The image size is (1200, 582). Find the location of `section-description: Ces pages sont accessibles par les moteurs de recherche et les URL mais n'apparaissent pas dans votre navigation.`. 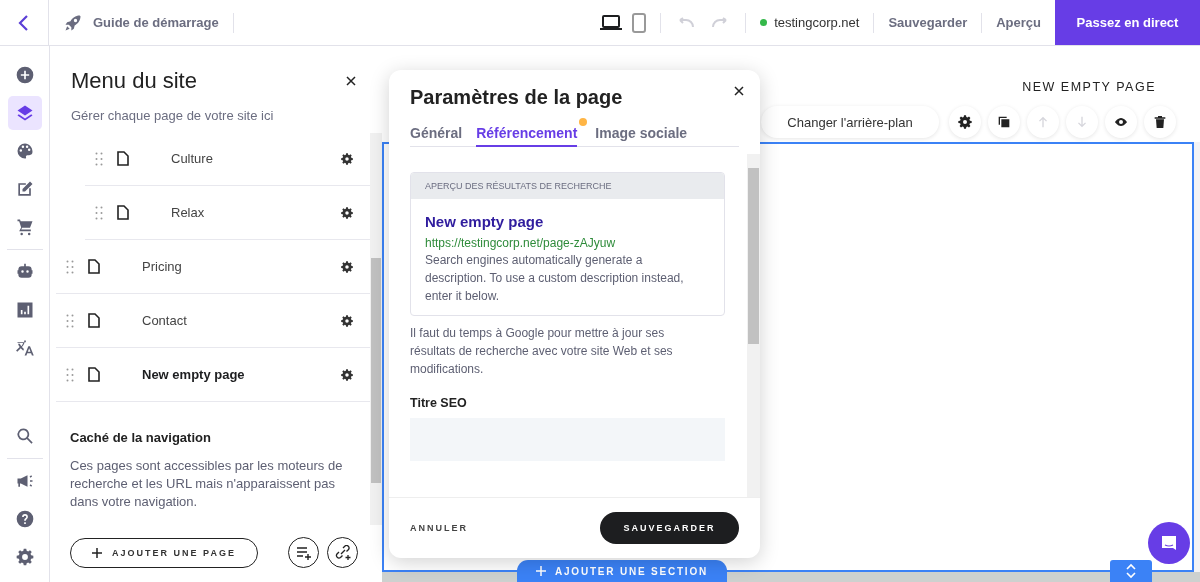

section-description: Ces pages sont accessibles par les moteurs de recherche et les URL mais n'apparaissent pas dans votre navigation. is located at coordinates (207, 484).